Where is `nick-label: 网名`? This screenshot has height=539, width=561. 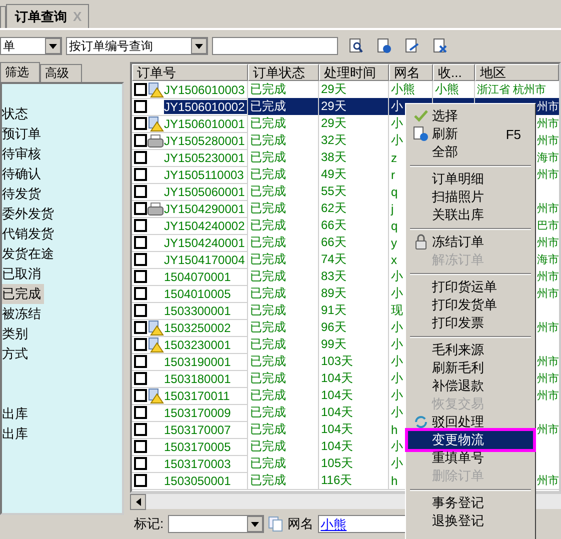 nick-label: 网名 is located at coordinates (301, 524).